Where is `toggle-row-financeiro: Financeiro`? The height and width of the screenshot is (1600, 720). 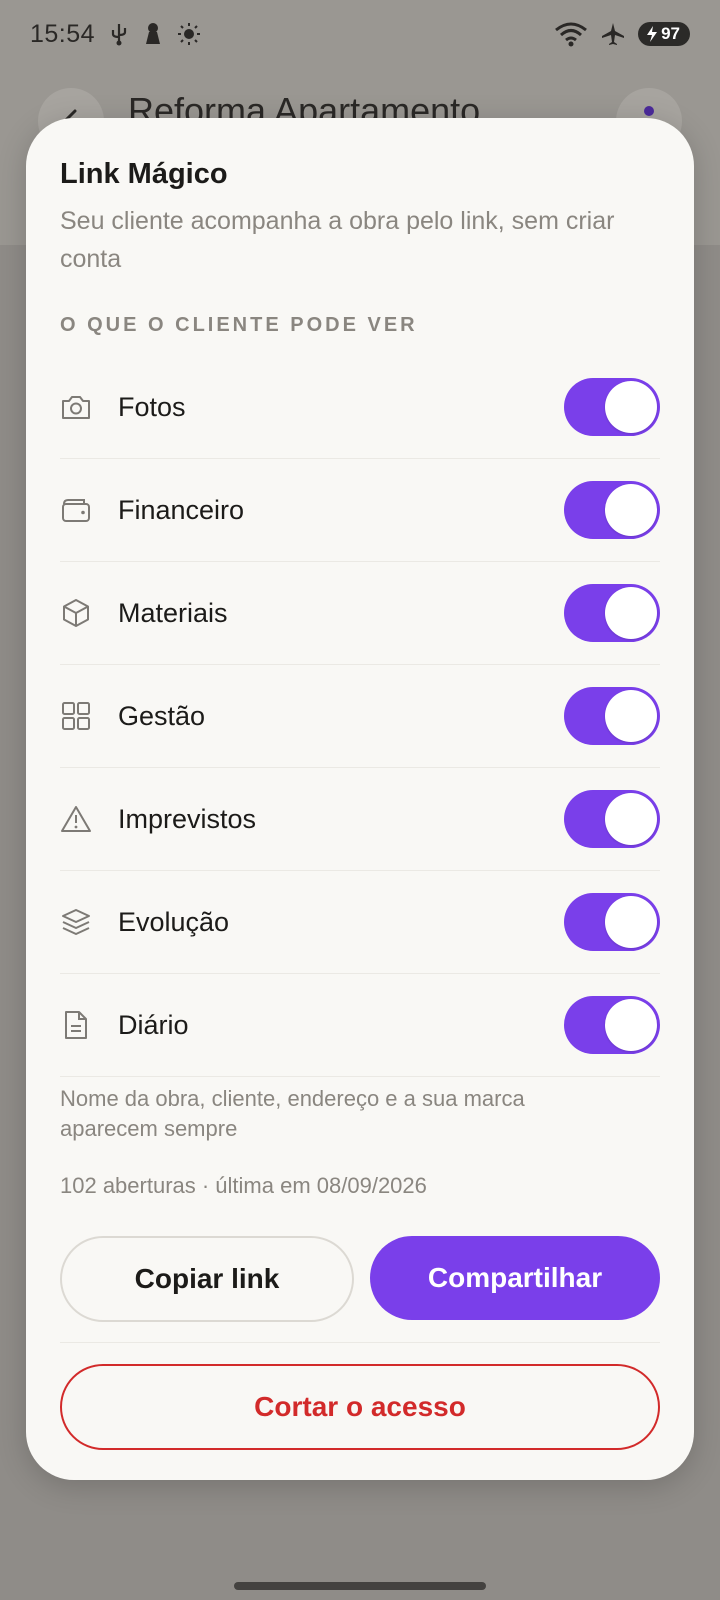 toggle-row-financeiro: Financeiro is located at coordinates (360, 510).